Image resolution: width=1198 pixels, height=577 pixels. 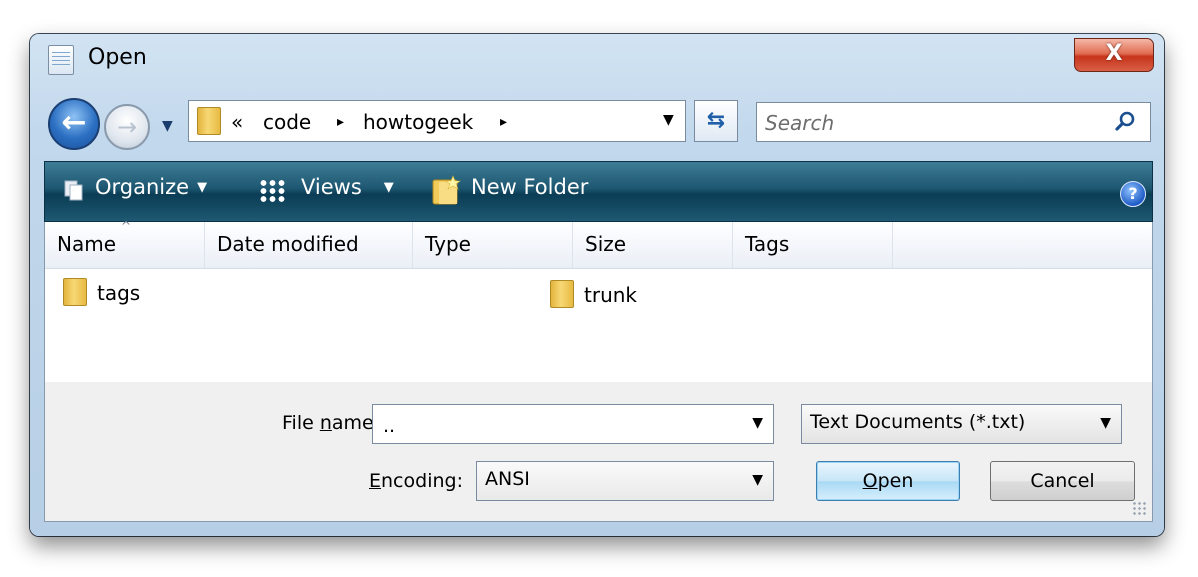 I want to click on file-name: trunk, so click(x=610, y=295).